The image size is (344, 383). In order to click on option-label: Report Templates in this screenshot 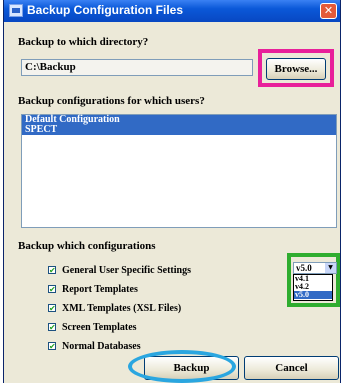, I will do `click(100, 289)`.